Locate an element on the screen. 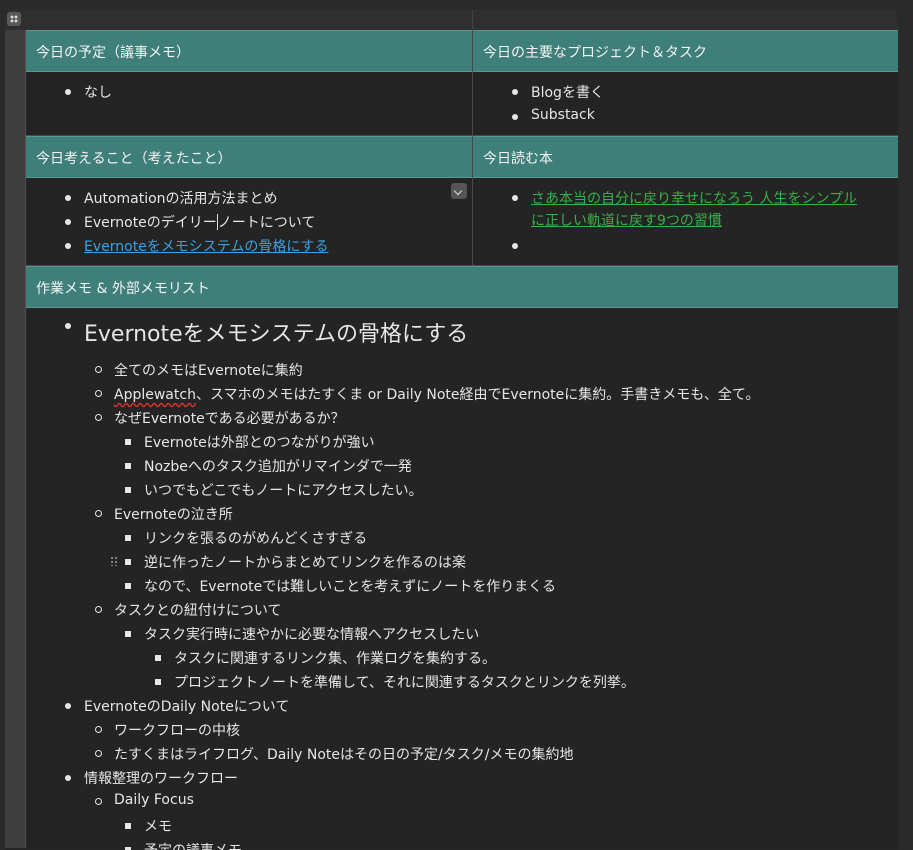 The width and height of the screenshot is (913, 850). list-item: なし is located at coordinates (88, 92).